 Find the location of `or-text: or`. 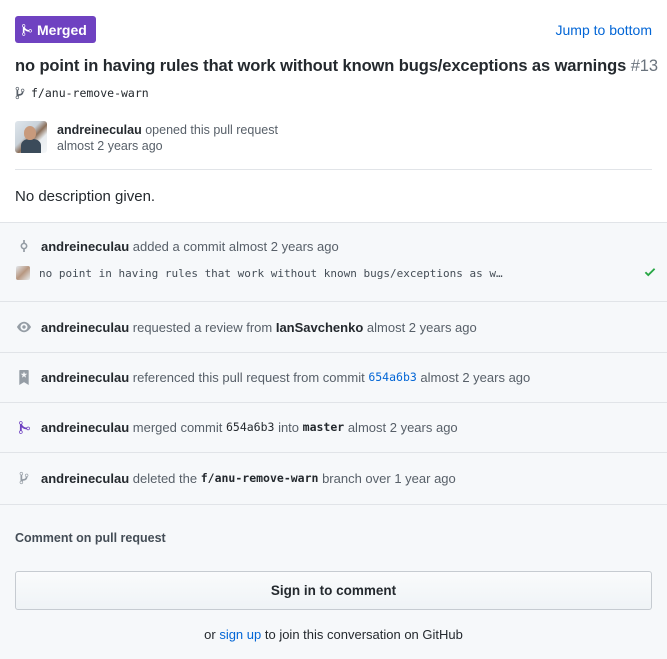

or-text: or is located at coordinates (210, 634).